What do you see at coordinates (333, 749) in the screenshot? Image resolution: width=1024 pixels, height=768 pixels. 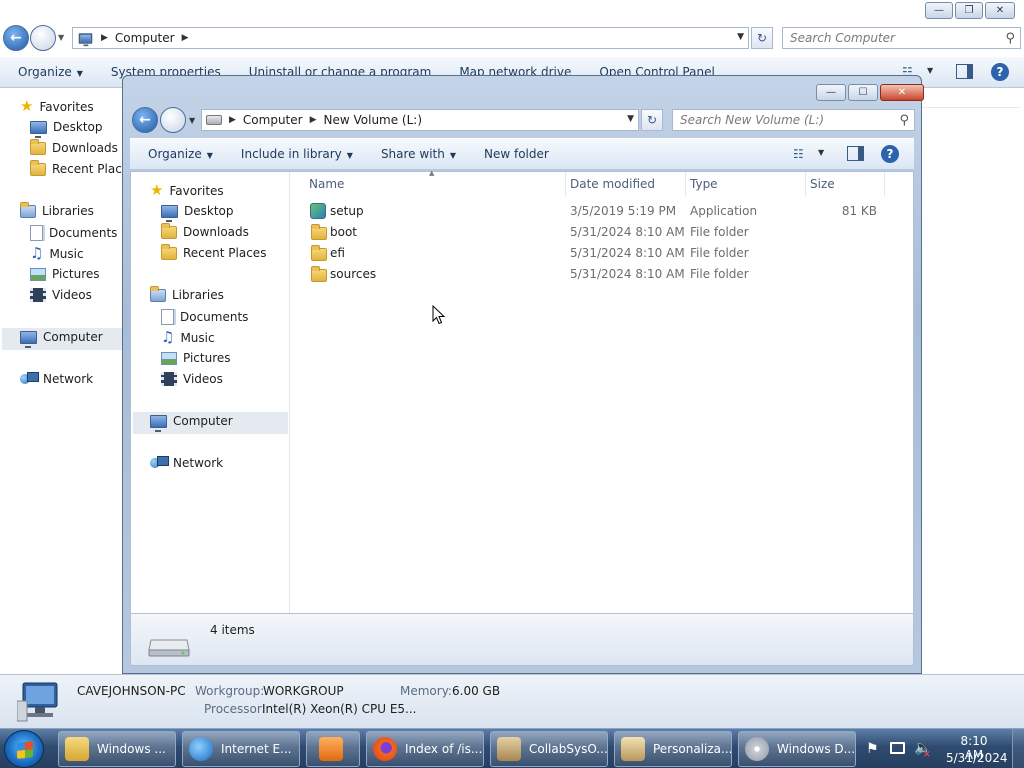 I see `taskbar-item-media-player` at bounding box center [333, 749].